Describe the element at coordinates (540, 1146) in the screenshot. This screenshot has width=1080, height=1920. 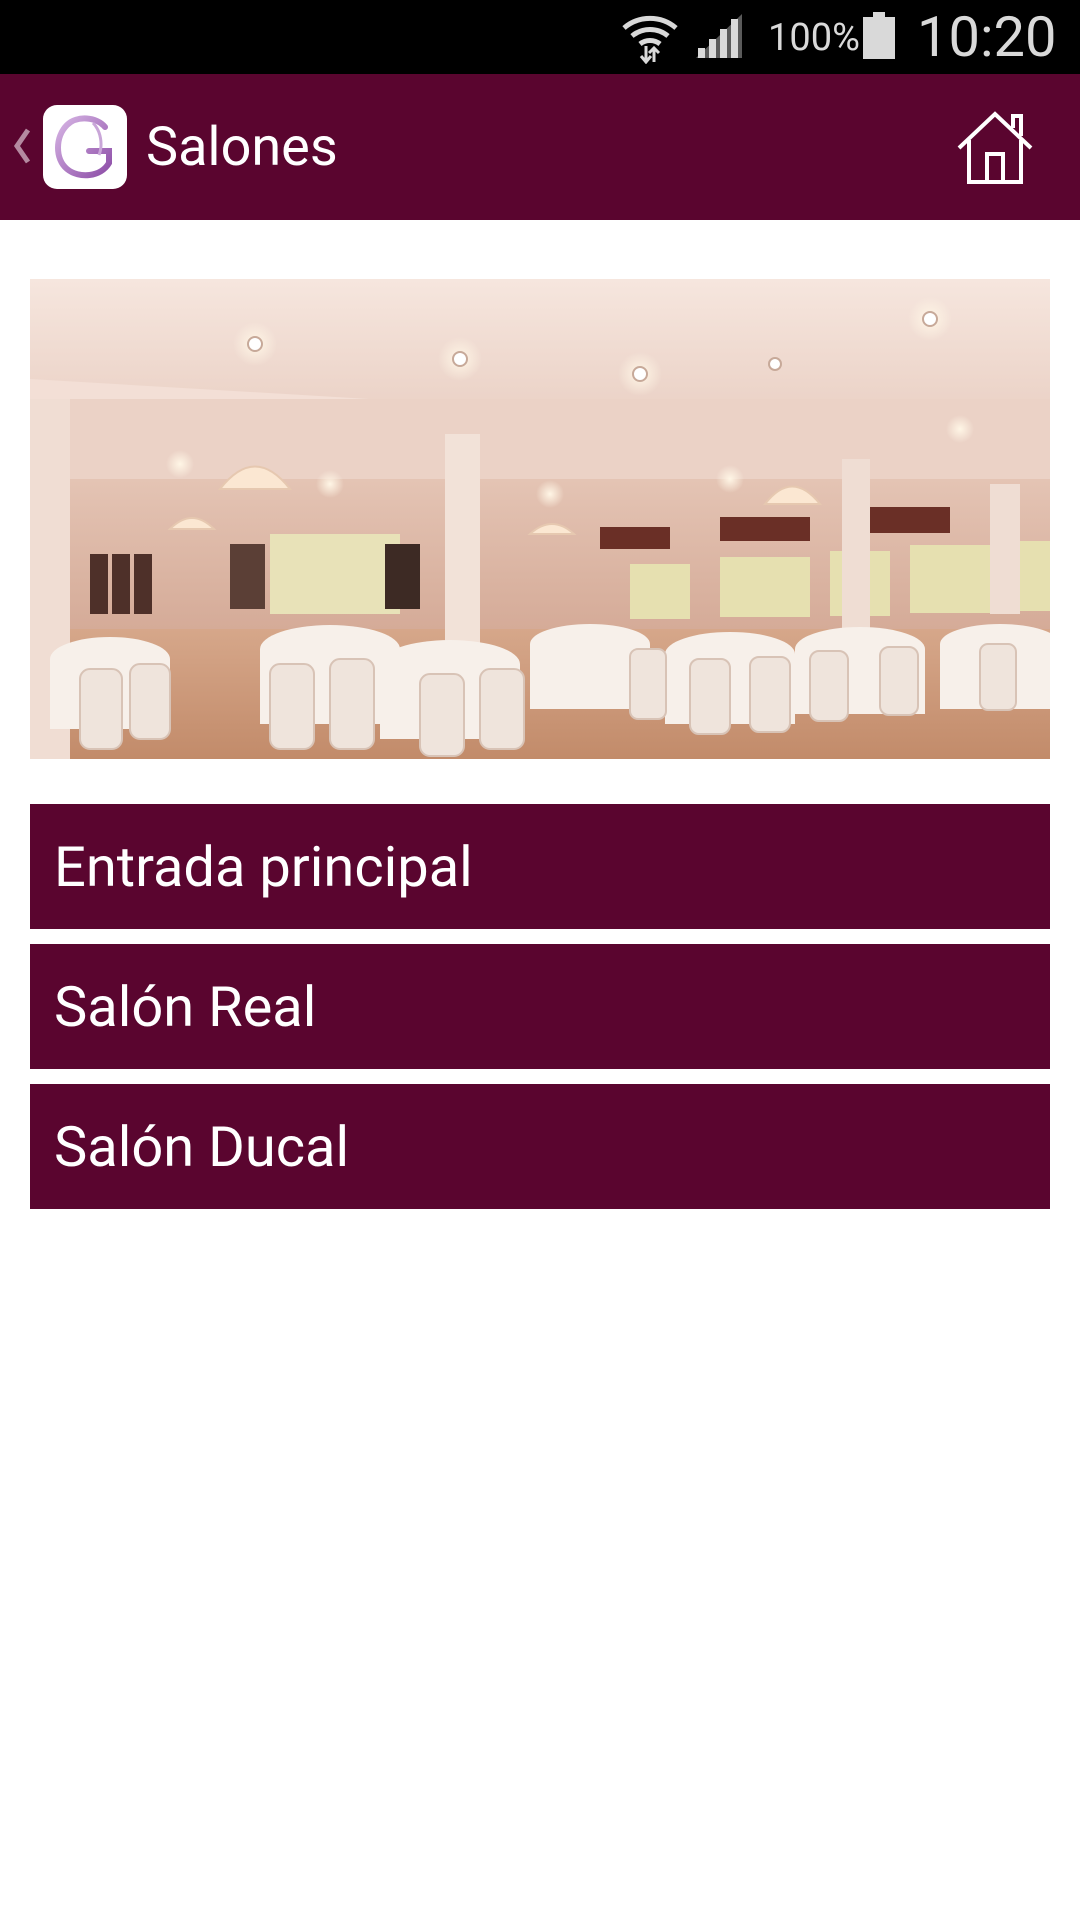
I see `salon-item-salon-ducal: Salón Ducal` at that location.